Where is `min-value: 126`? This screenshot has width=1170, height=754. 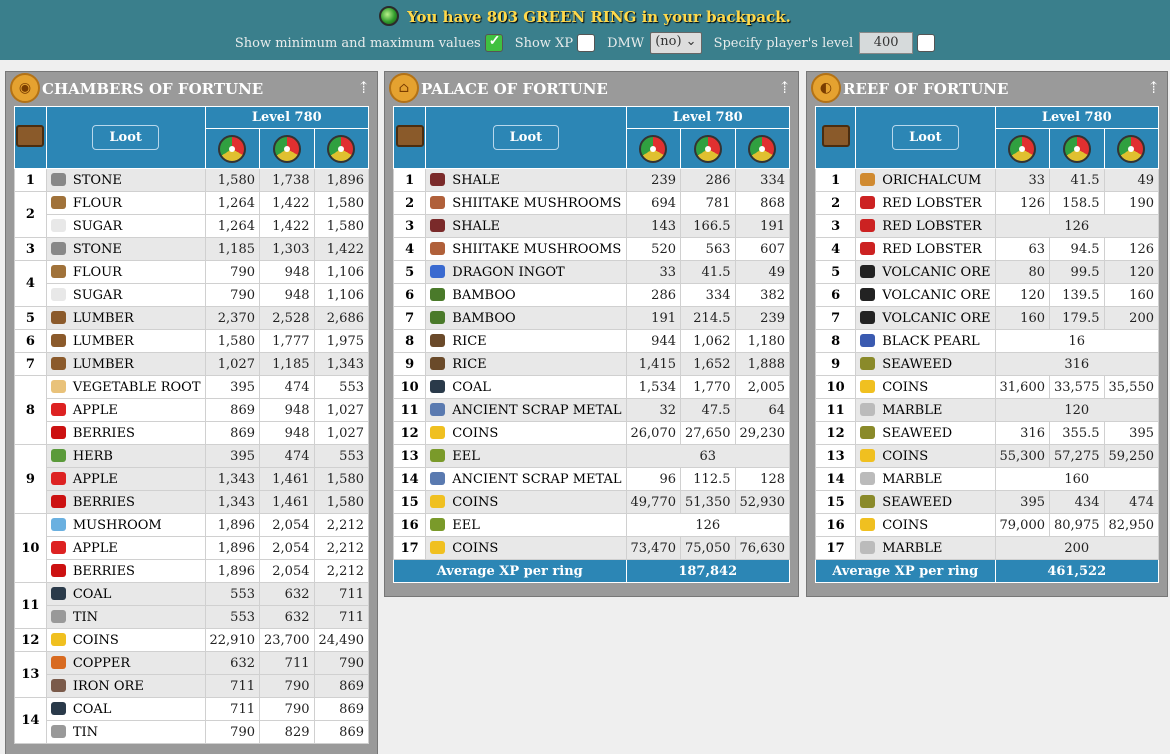
min-value: 126 is located at coordinates (1022, 203).